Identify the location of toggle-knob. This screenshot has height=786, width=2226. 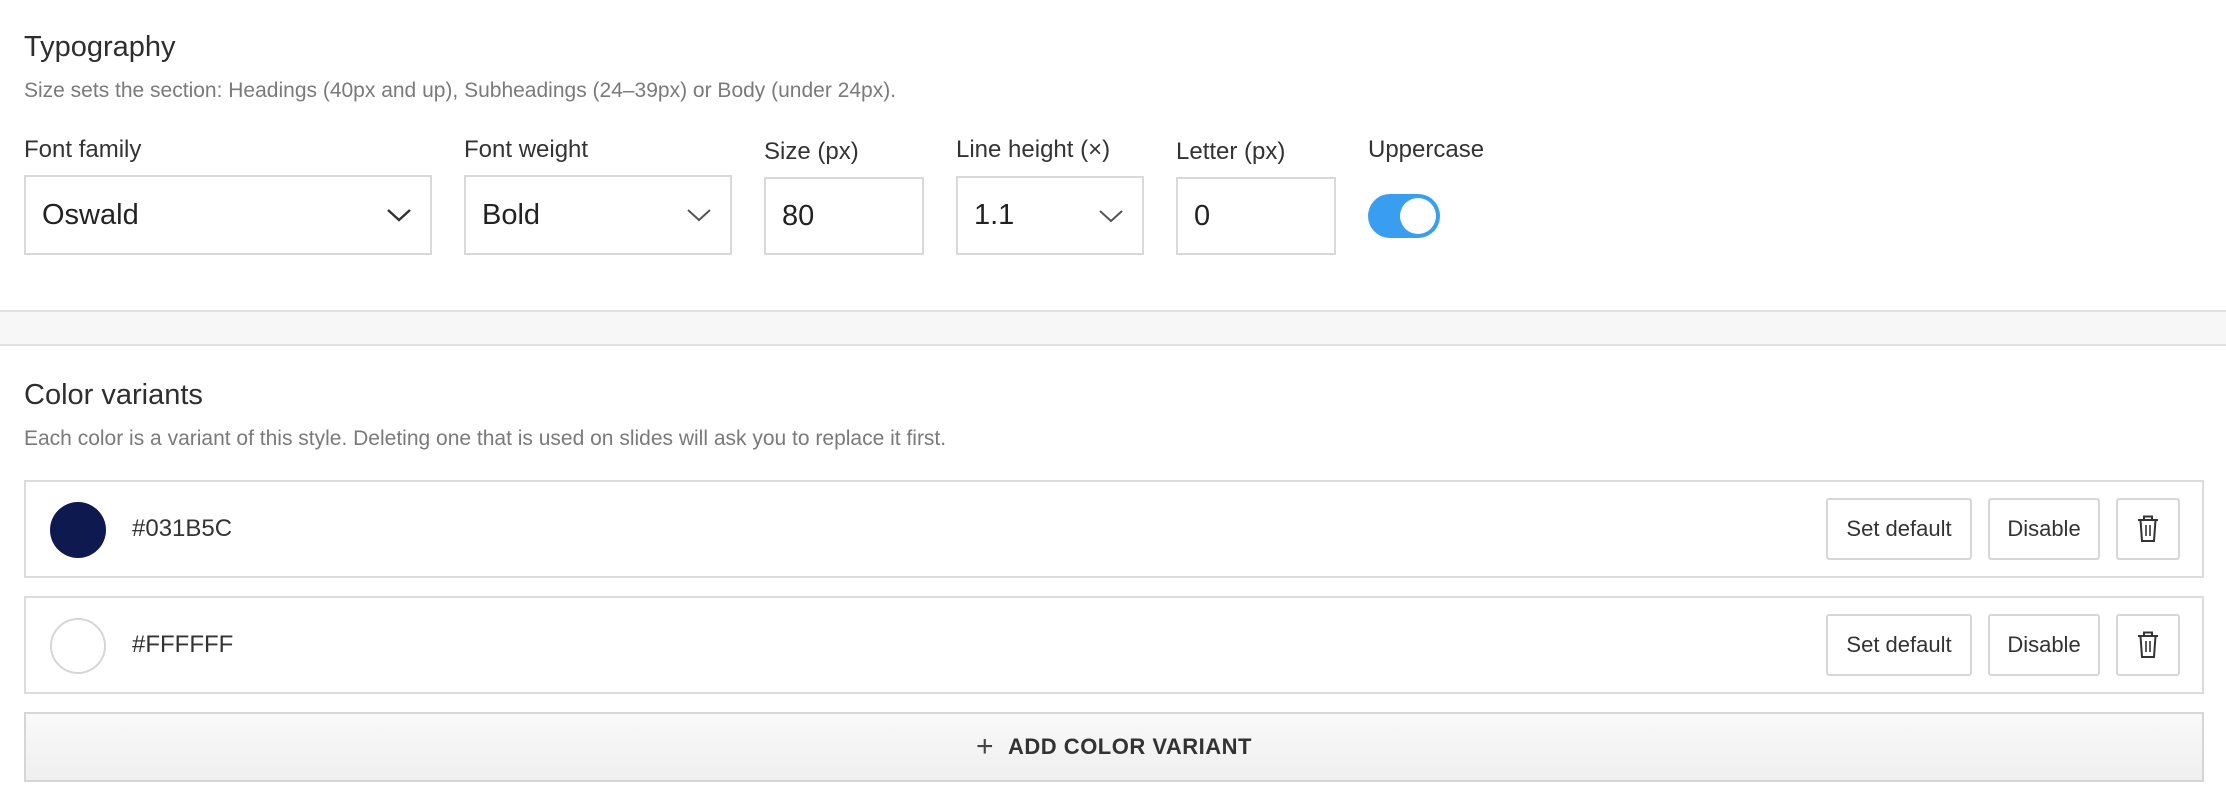
(1418, 216).